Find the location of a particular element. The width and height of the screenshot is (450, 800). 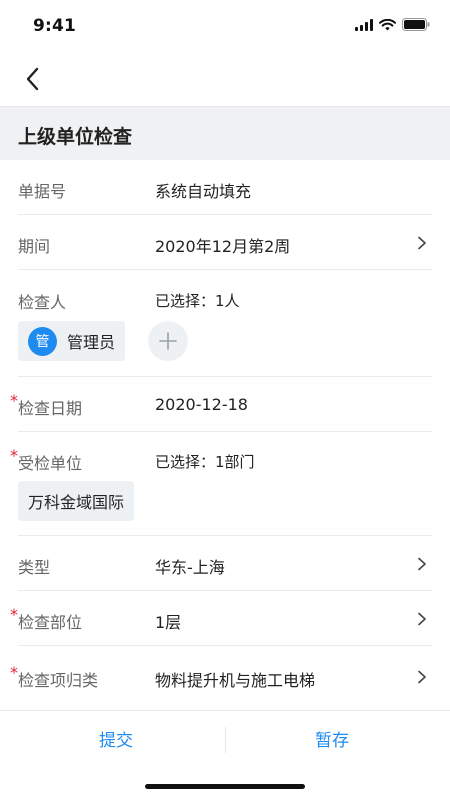

inspected-unit-chip: 万科金域国际 is located at coordinates (76, 501).